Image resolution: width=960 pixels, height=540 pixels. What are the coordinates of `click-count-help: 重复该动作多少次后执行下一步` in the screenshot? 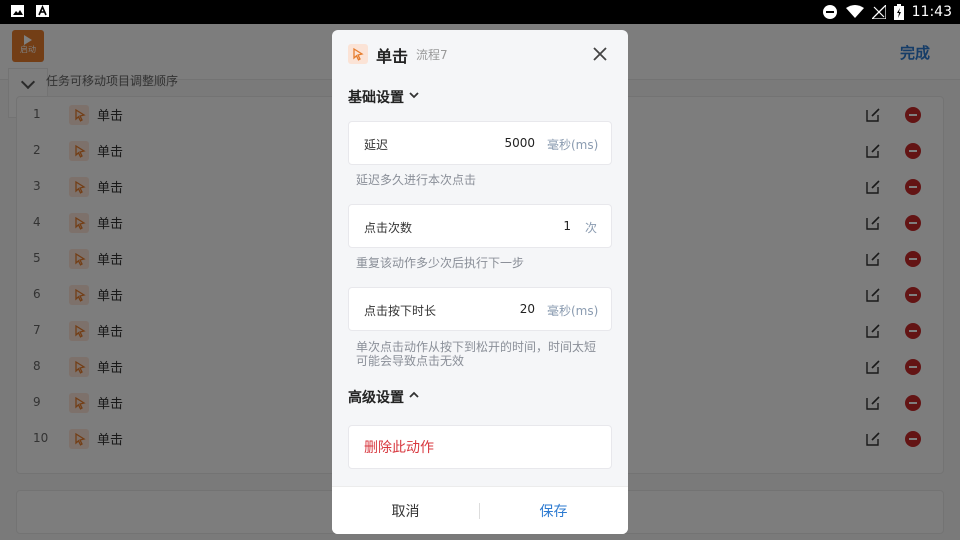 It's located at (440, 263).